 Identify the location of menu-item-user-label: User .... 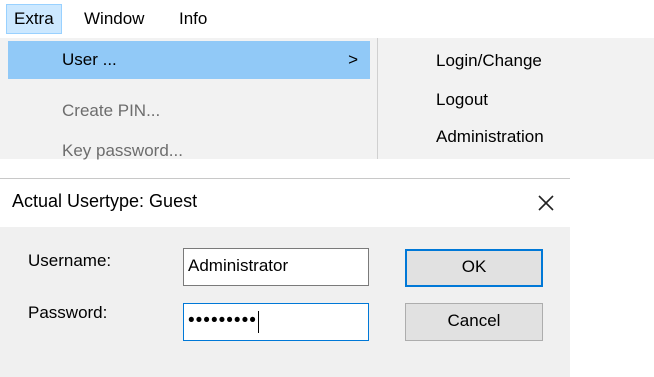
(89, 59).